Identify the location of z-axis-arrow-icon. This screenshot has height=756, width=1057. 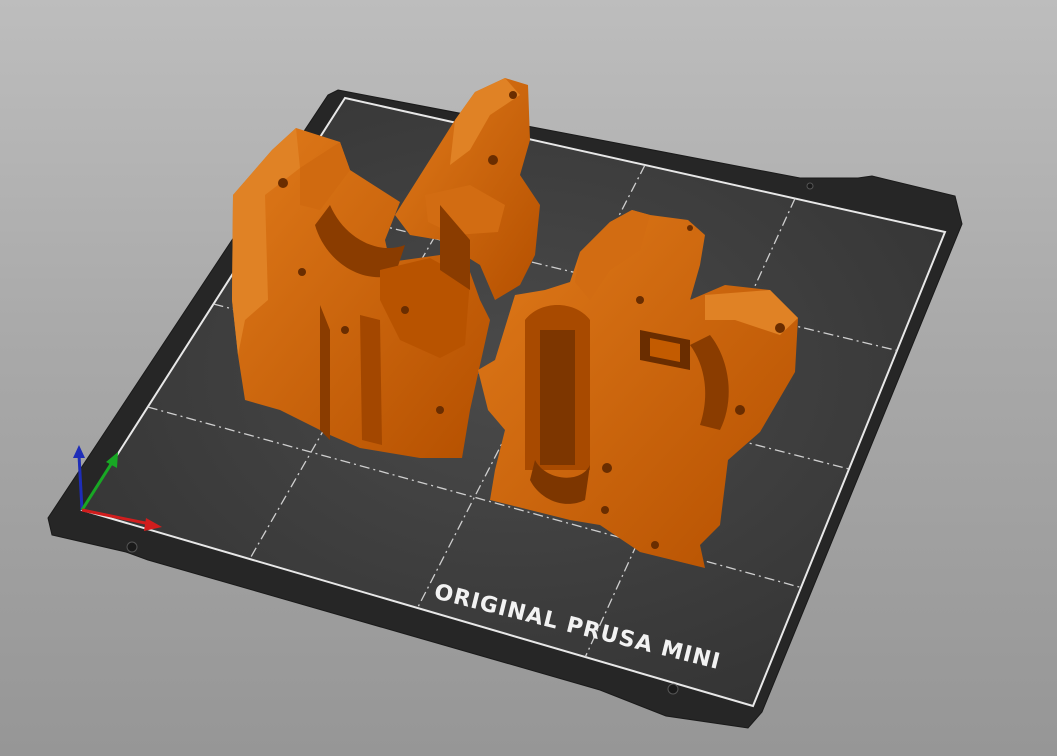
(79, 451).